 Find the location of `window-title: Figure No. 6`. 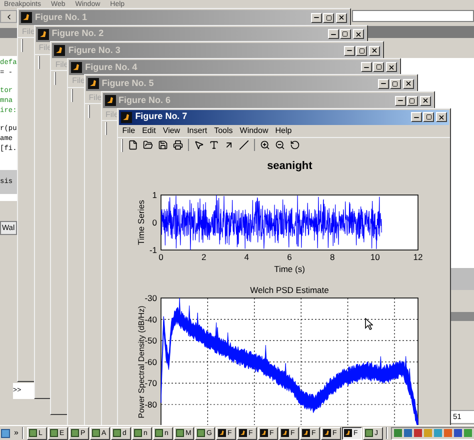

window-title: Figure No. 6 is located at coordinates (144, 100).